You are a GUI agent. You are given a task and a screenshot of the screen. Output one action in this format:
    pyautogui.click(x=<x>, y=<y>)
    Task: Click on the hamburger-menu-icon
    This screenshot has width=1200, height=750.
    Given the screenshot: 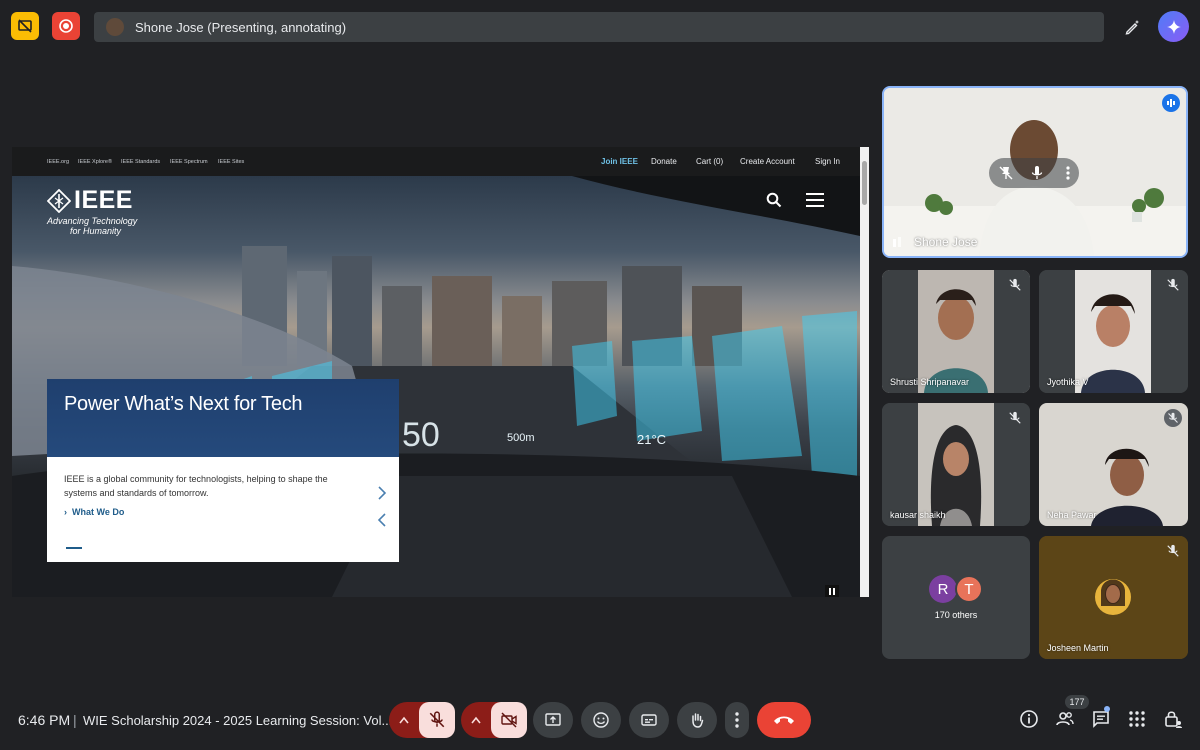 What is the action you would take?
    pyautogui.click(x=815, y=200)
    